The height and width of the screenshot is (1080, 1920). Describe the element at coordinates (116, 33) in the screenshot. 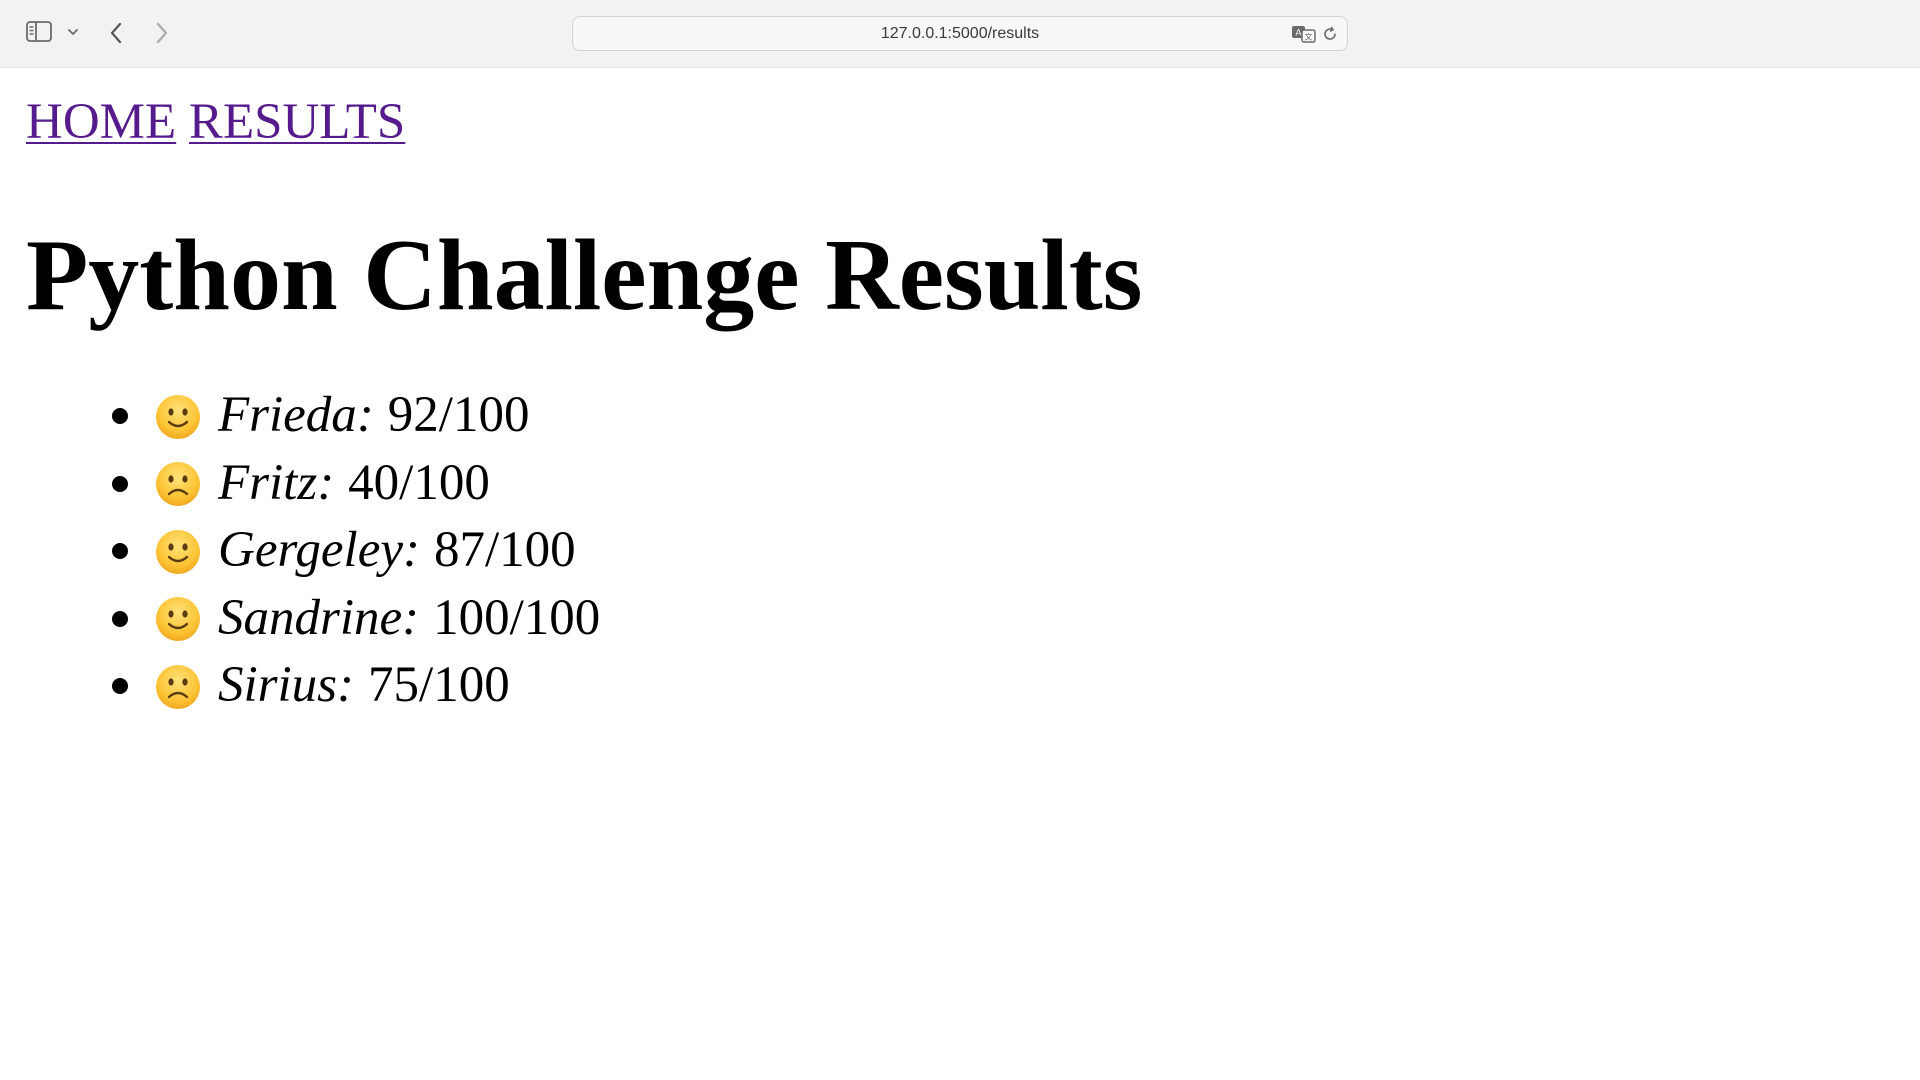

I see `back-arrow-icon` at that location.